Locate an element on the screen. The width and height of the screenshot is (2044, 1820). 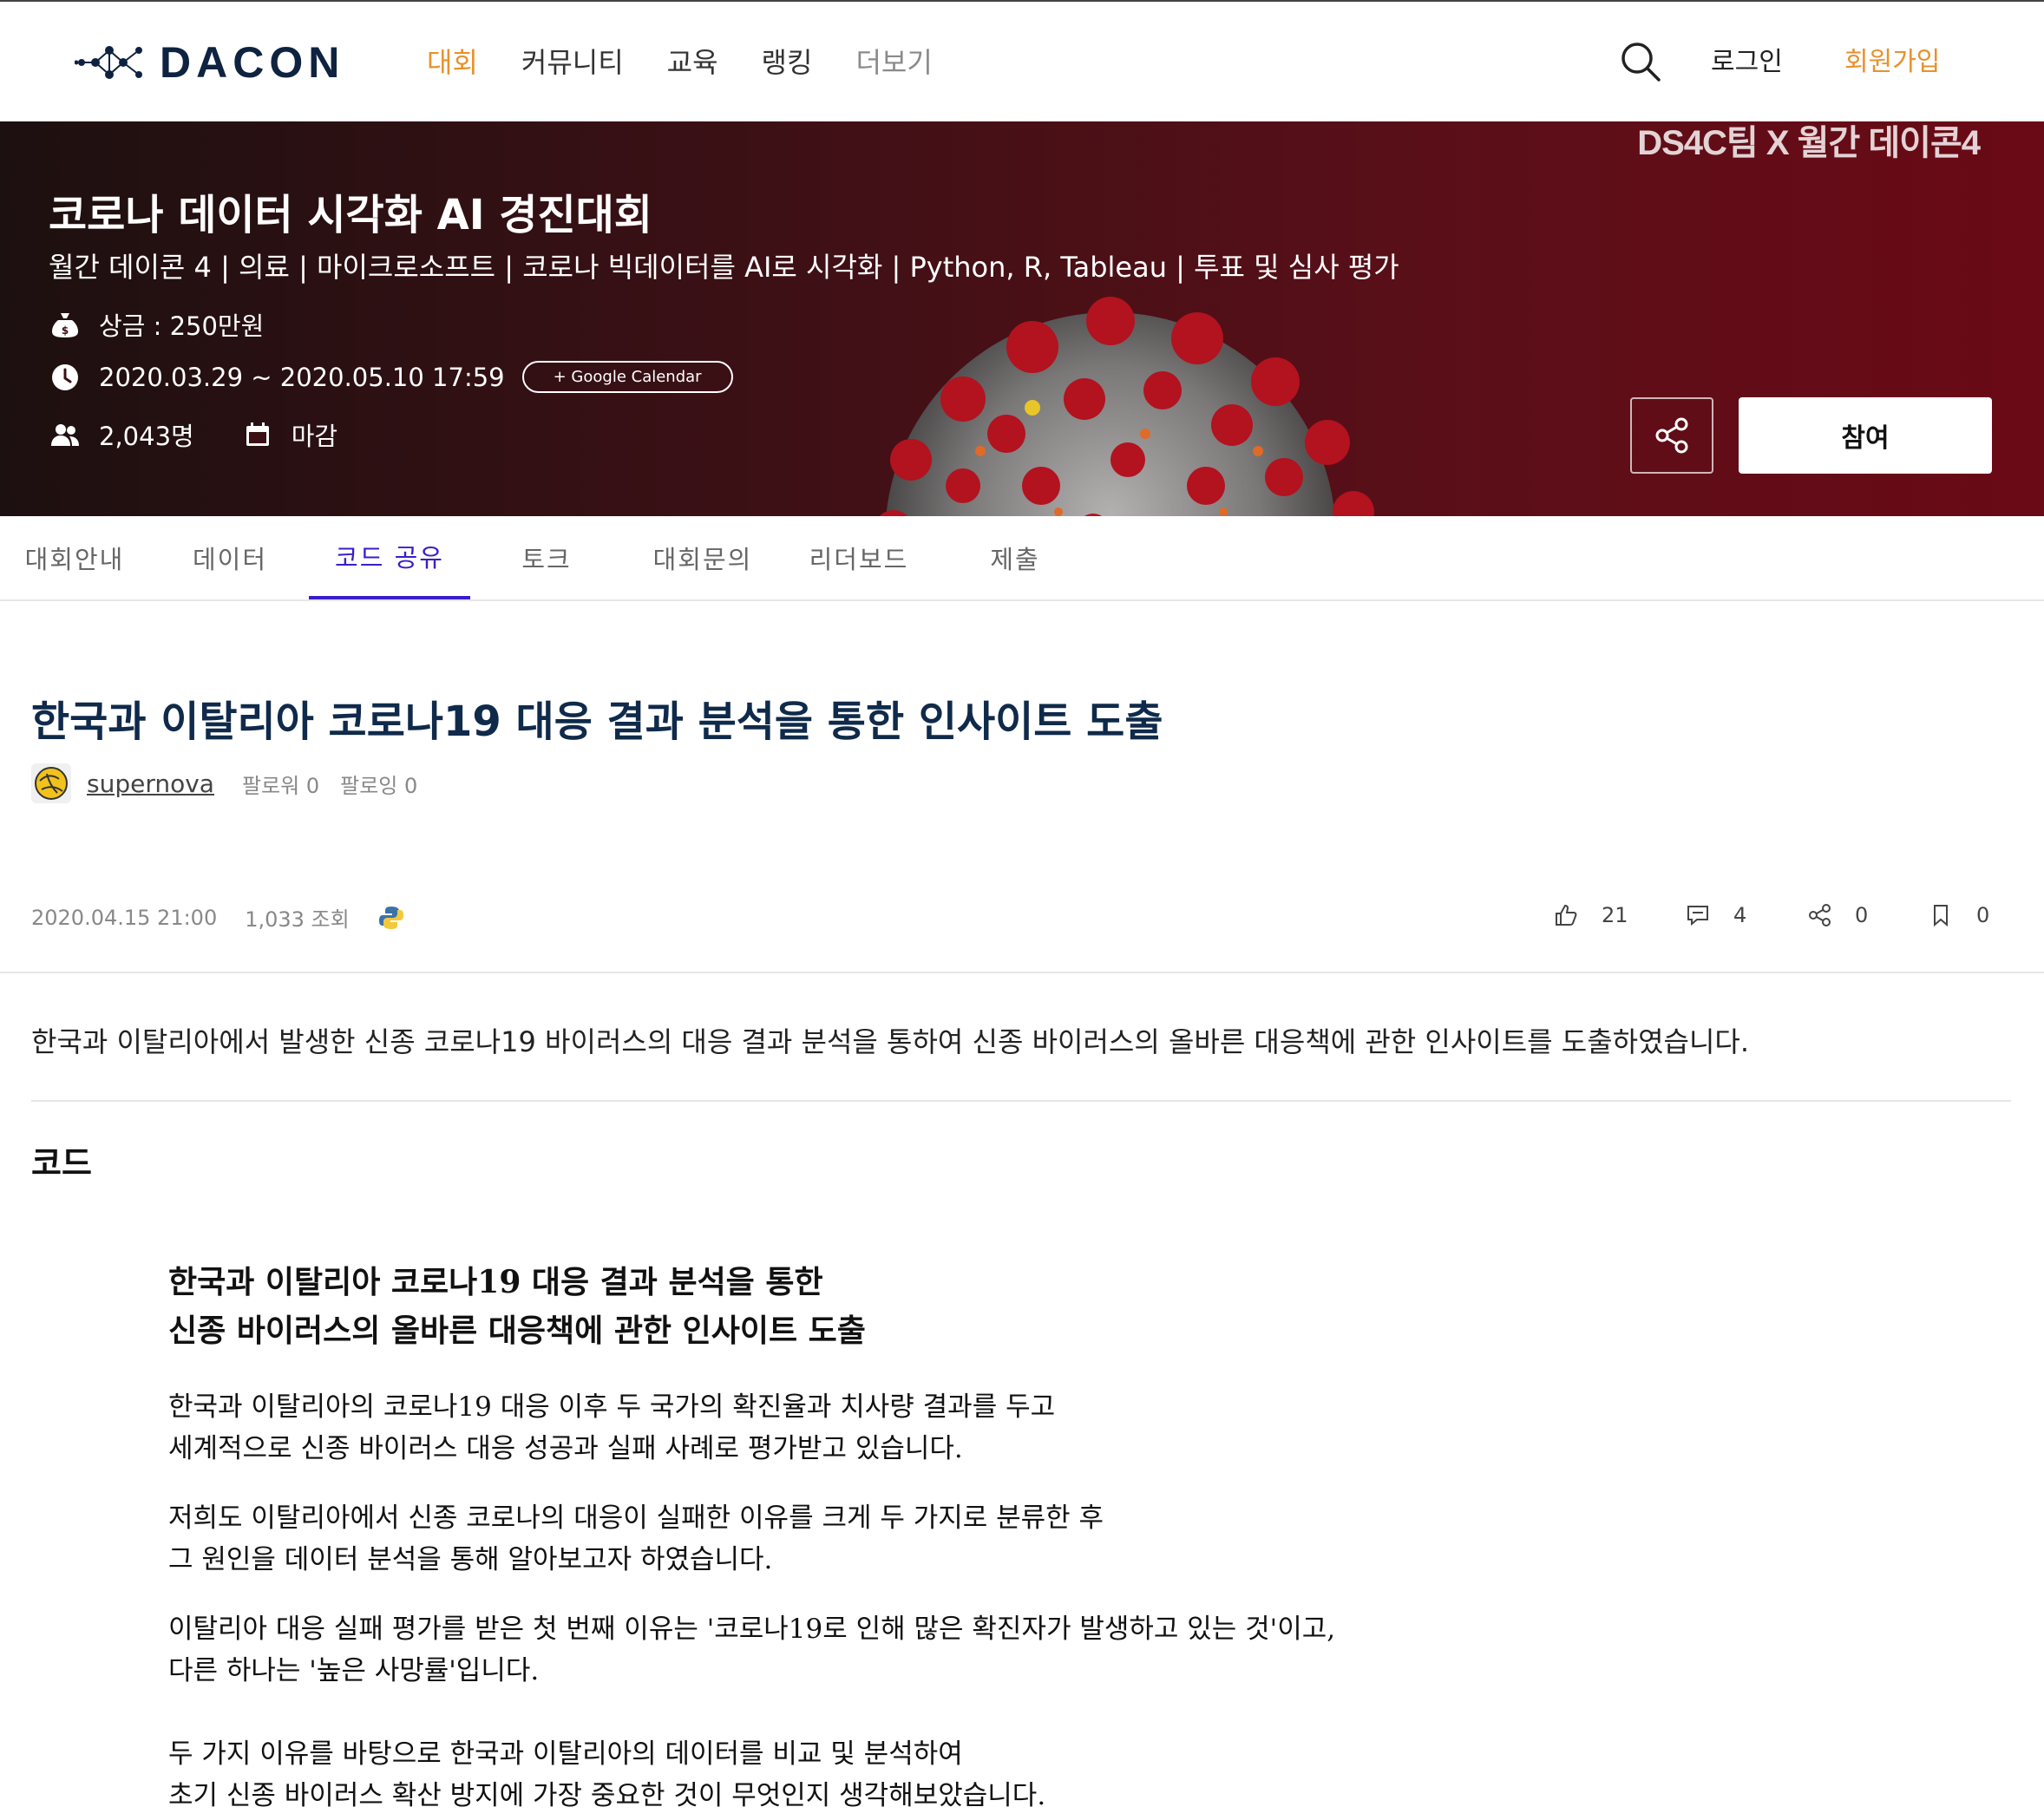
paragraph-line: 그 원인을 데이터 분석을 통해 알아보고자 하였습니다. is located at coordinates (470, 1559).